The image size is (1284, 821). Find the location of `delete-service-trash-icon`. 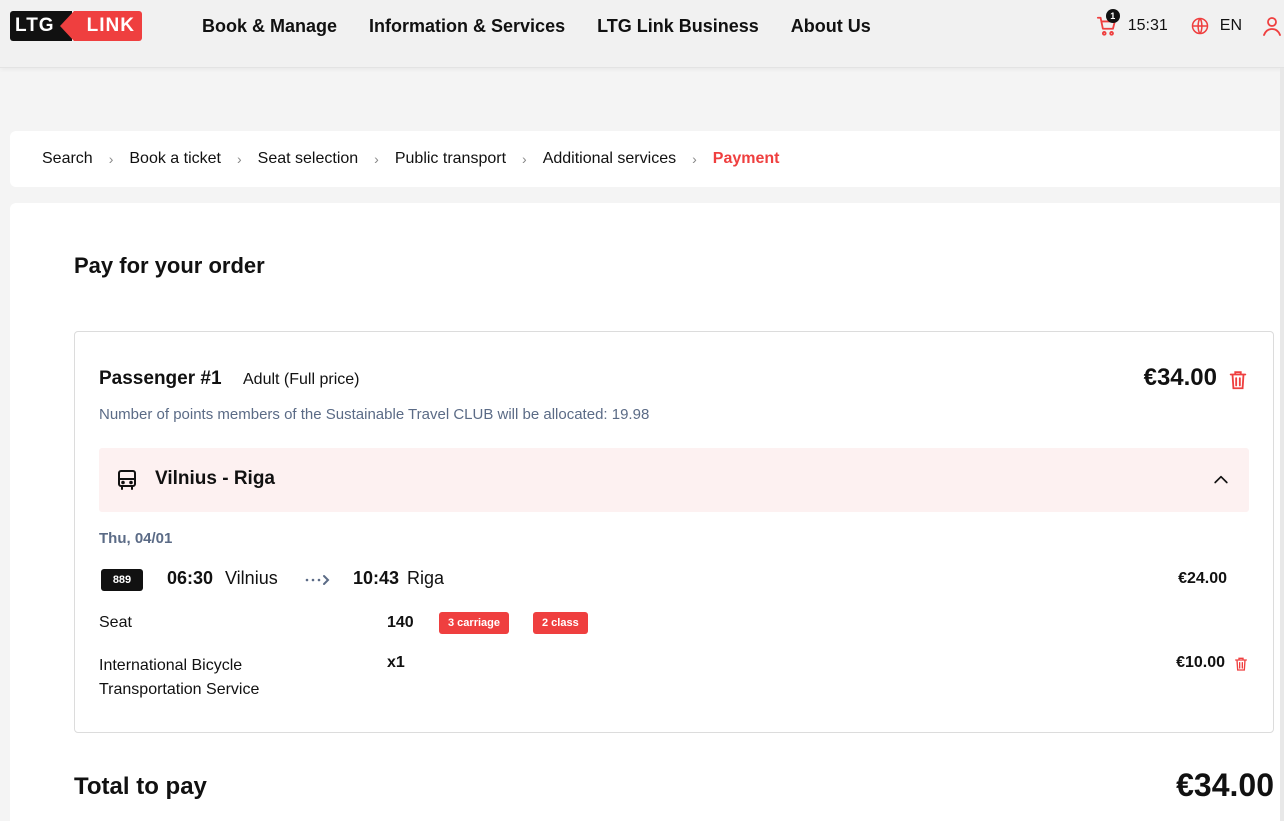

delete-service-trash-icon is located at coordinates (1241, 664).